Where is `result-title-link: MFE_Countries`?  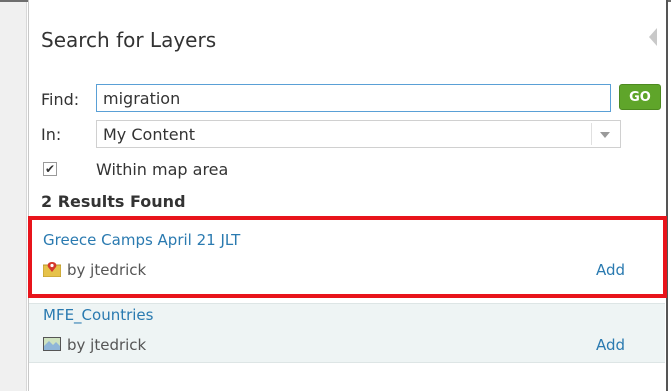 result-title-link: MFE_Countries is located at coordinates (98, 315).